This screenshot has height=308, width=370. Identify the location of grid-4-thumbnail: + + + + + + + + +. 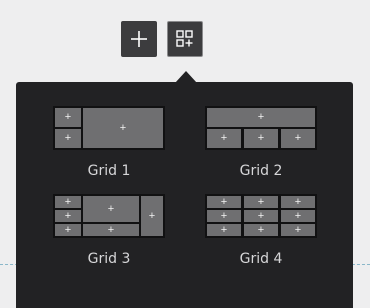
(261, 216).